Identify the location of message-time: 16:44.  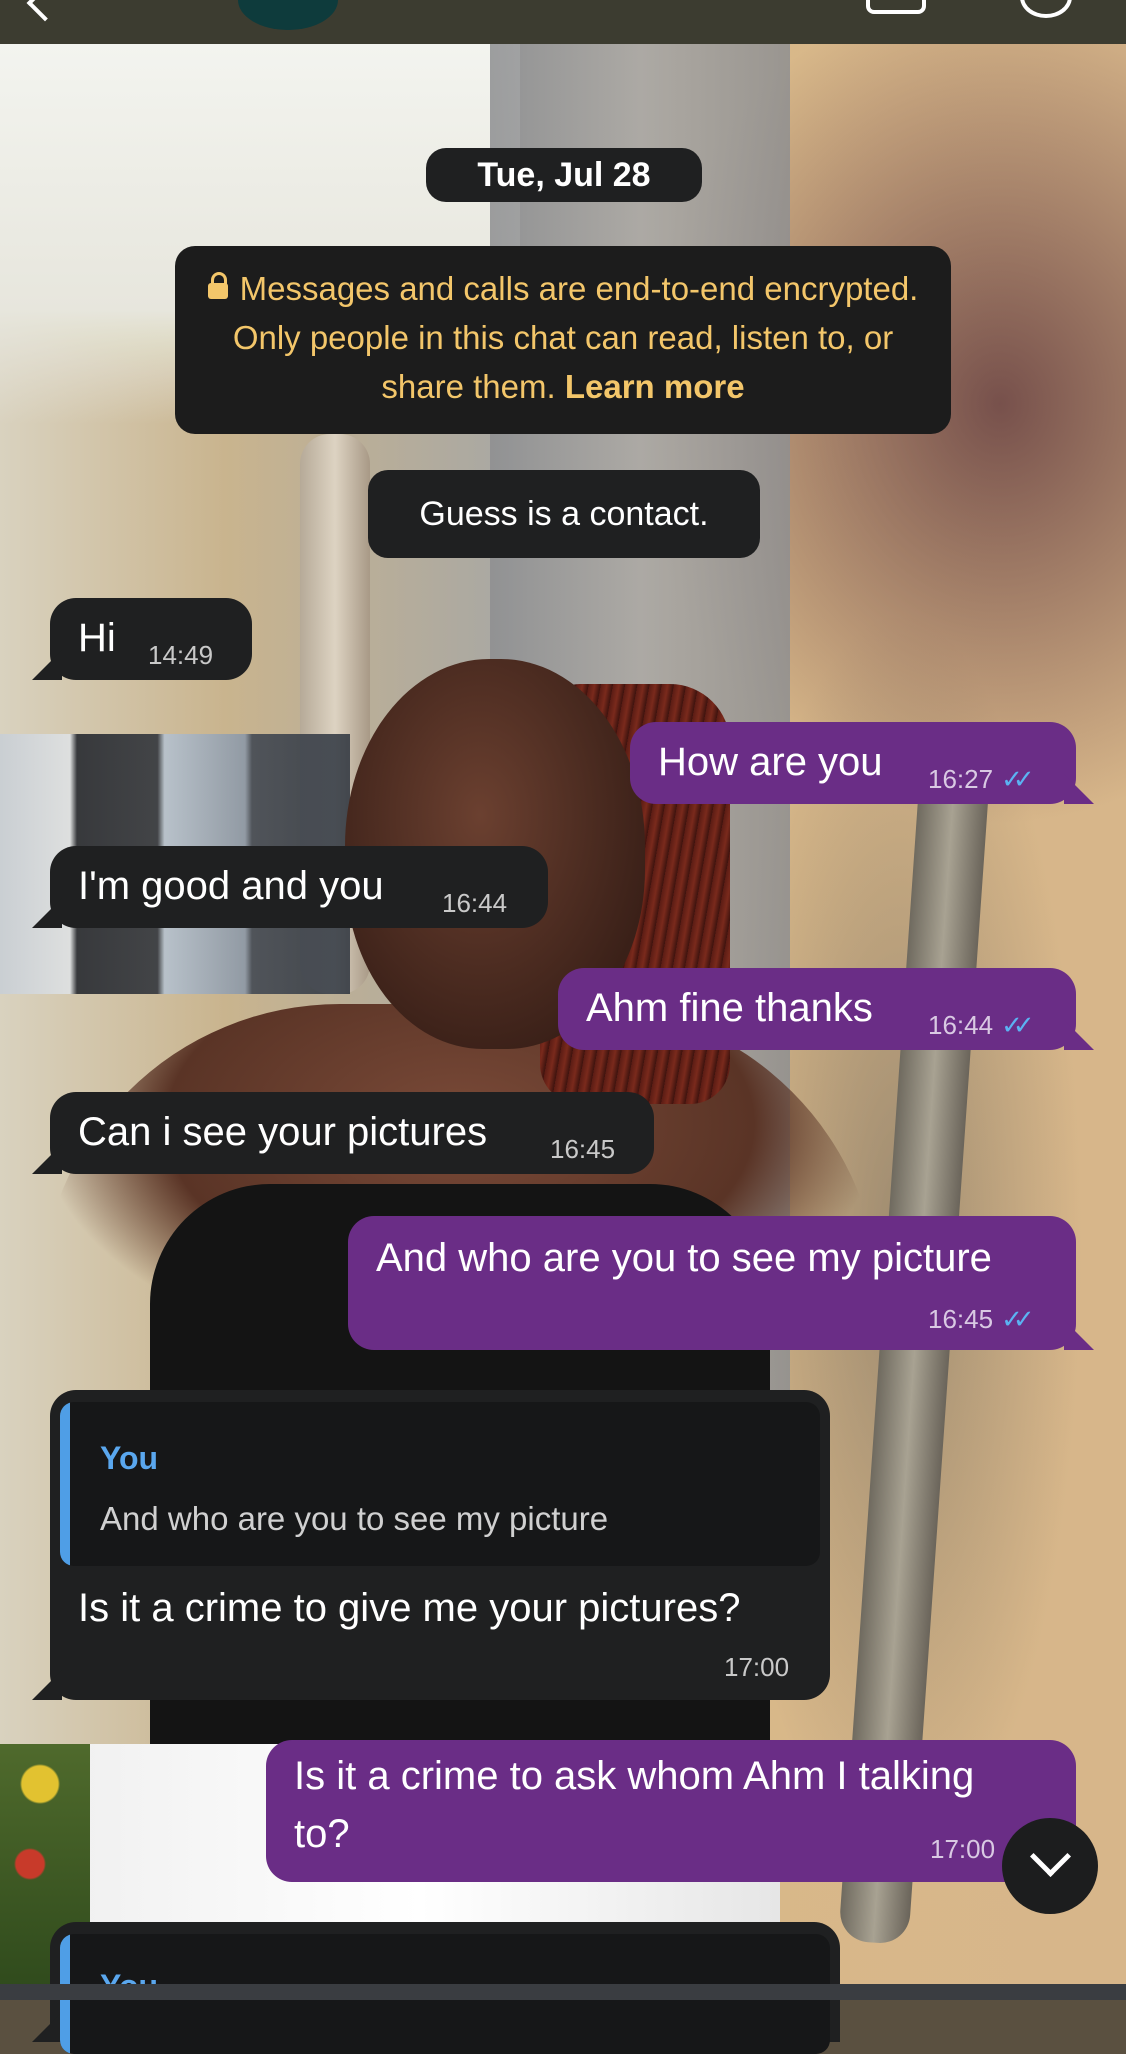
(475, 903).